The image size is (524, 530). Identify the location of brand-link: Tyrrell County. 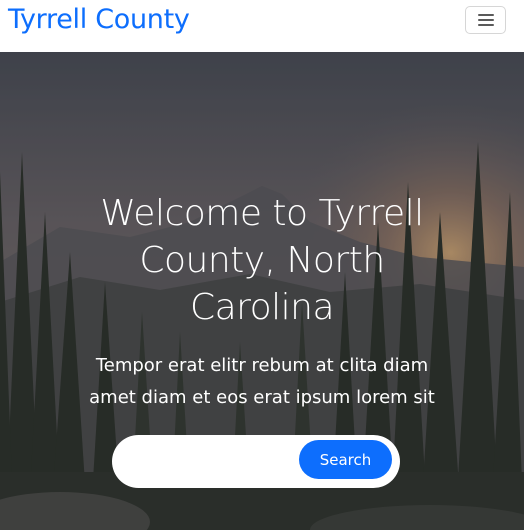
(99, 19).